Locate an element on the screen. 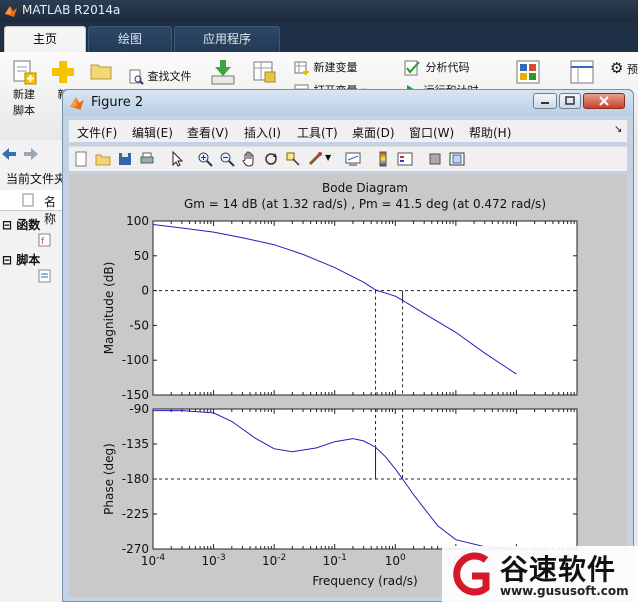 This screenshot has width=638, height=602. import-data-icon is located at coordinates (223, 72).